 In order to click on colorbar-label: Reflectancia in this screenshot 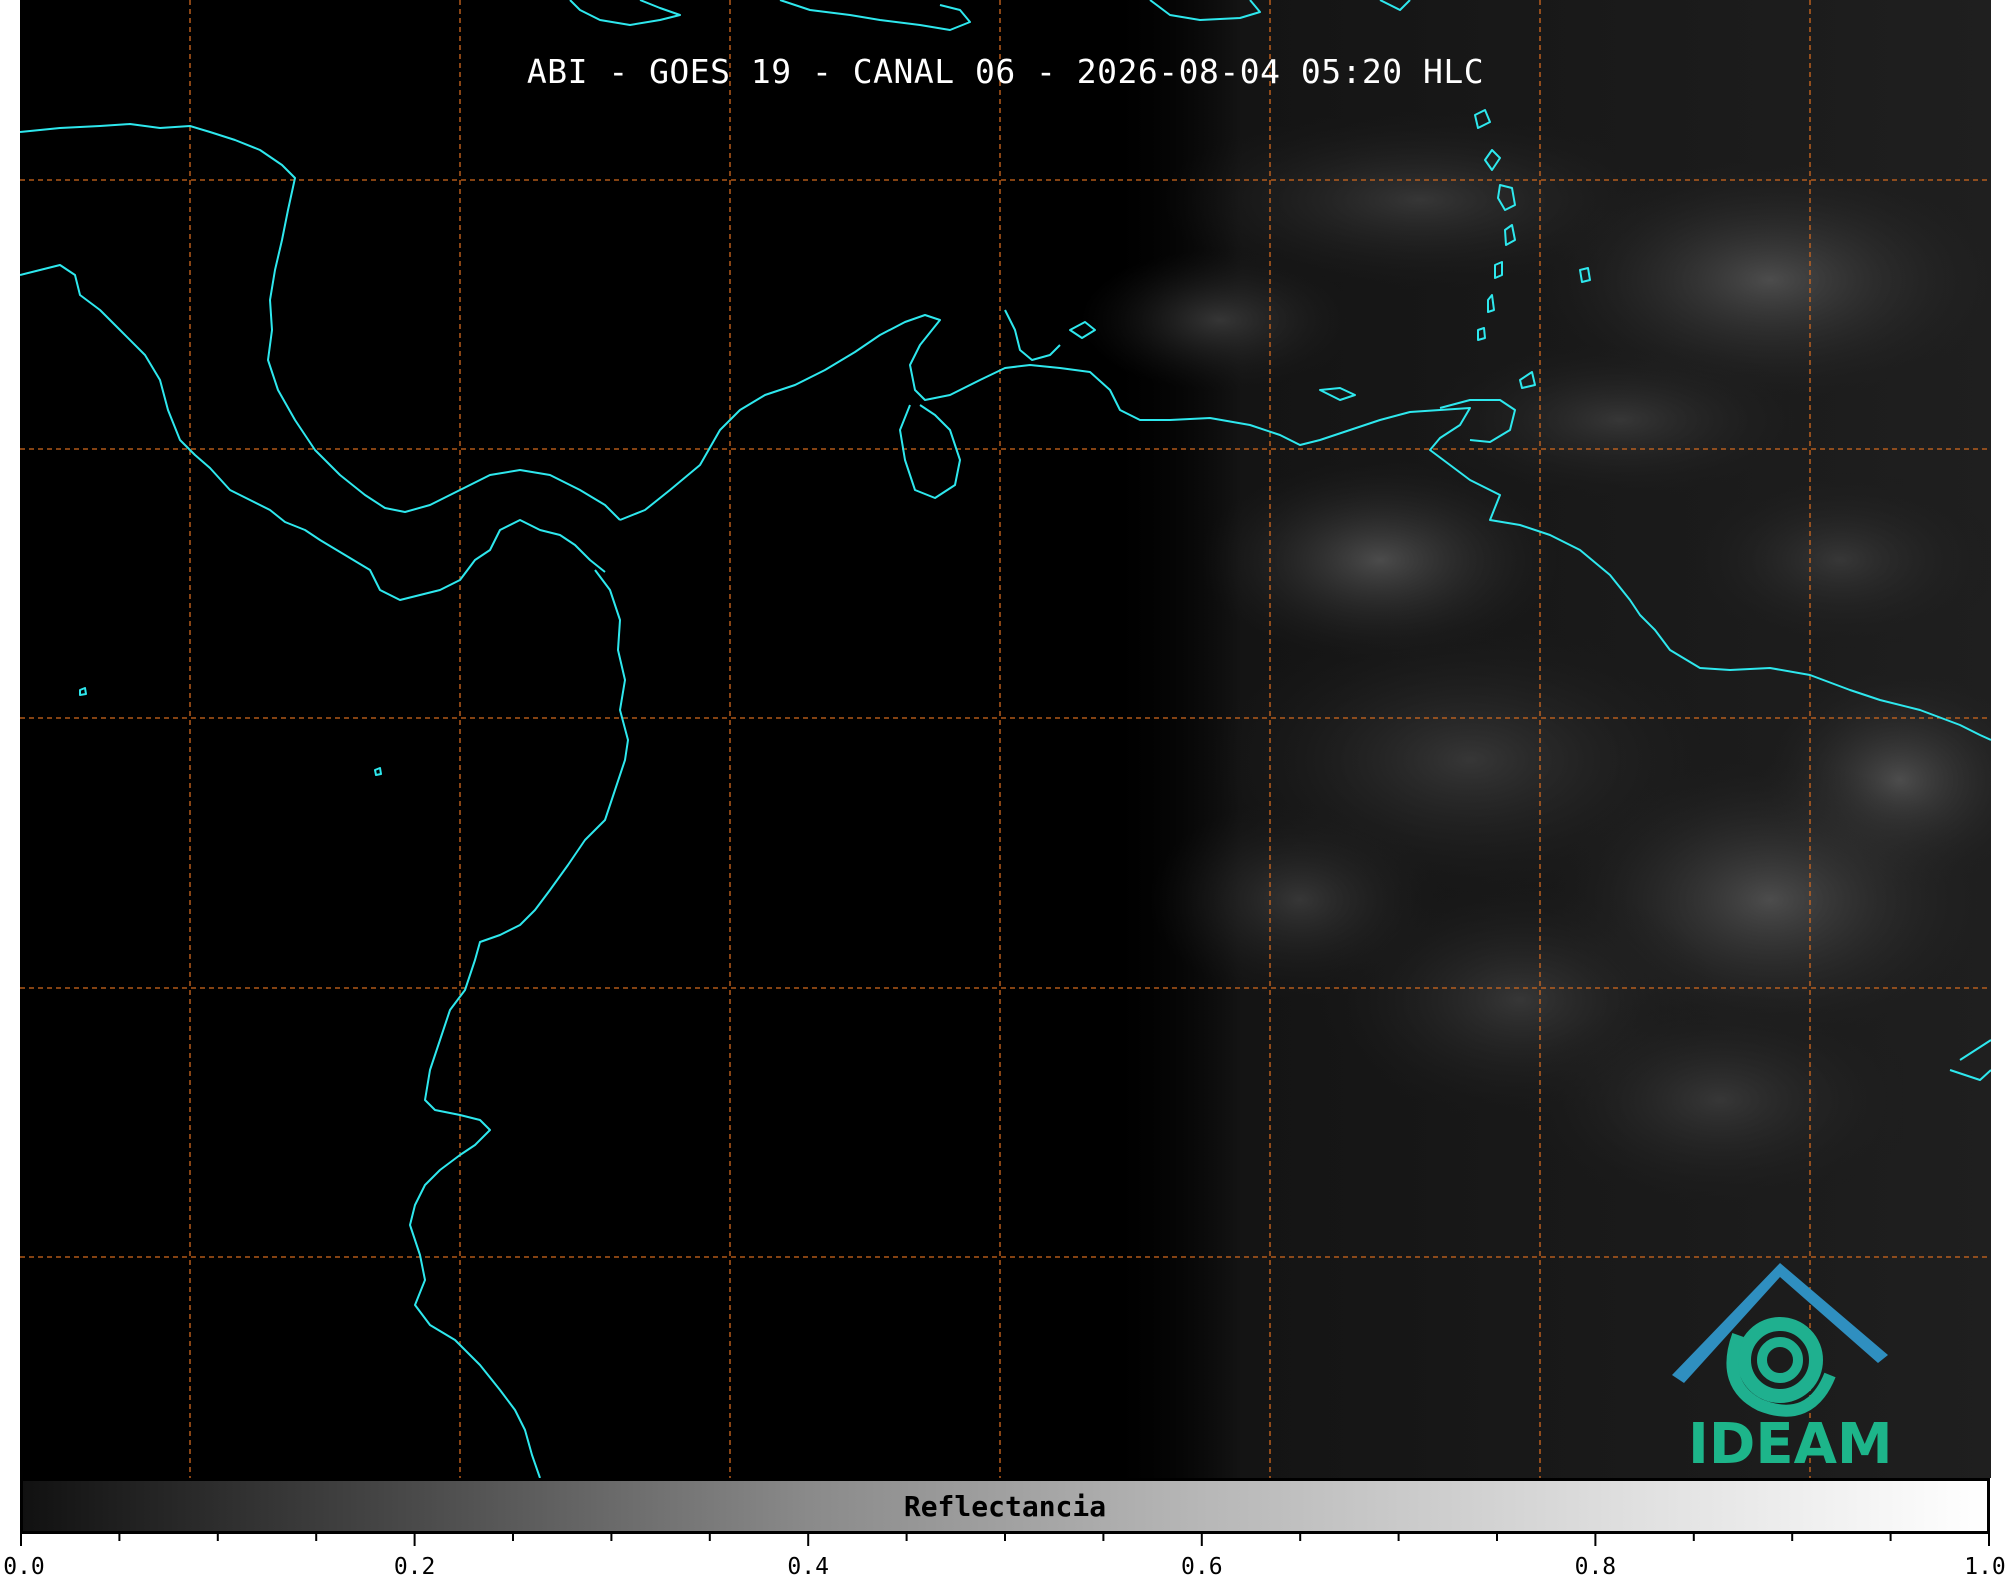, I will do `click(1005, 1506)`.